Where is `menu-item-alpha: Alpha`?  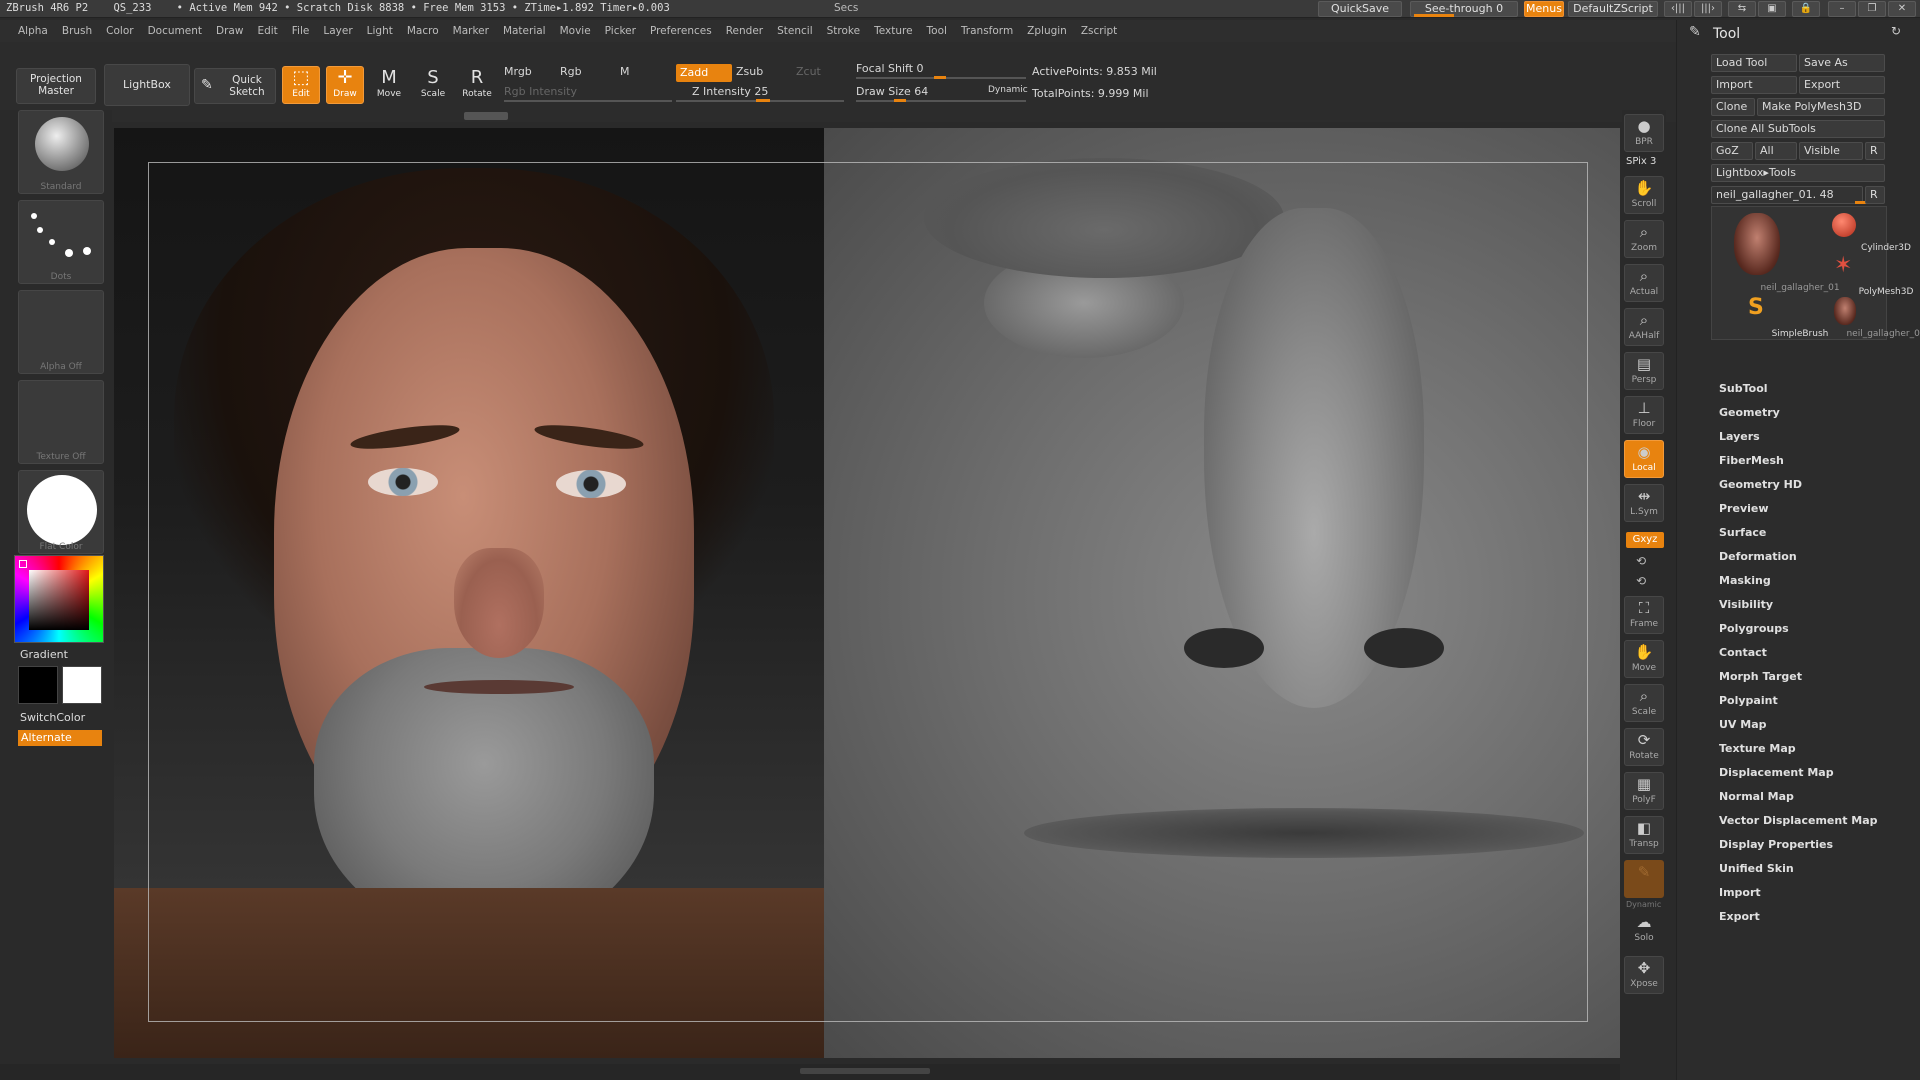
menu-item-alpha: Alpha is located at coordinates (33, 31).